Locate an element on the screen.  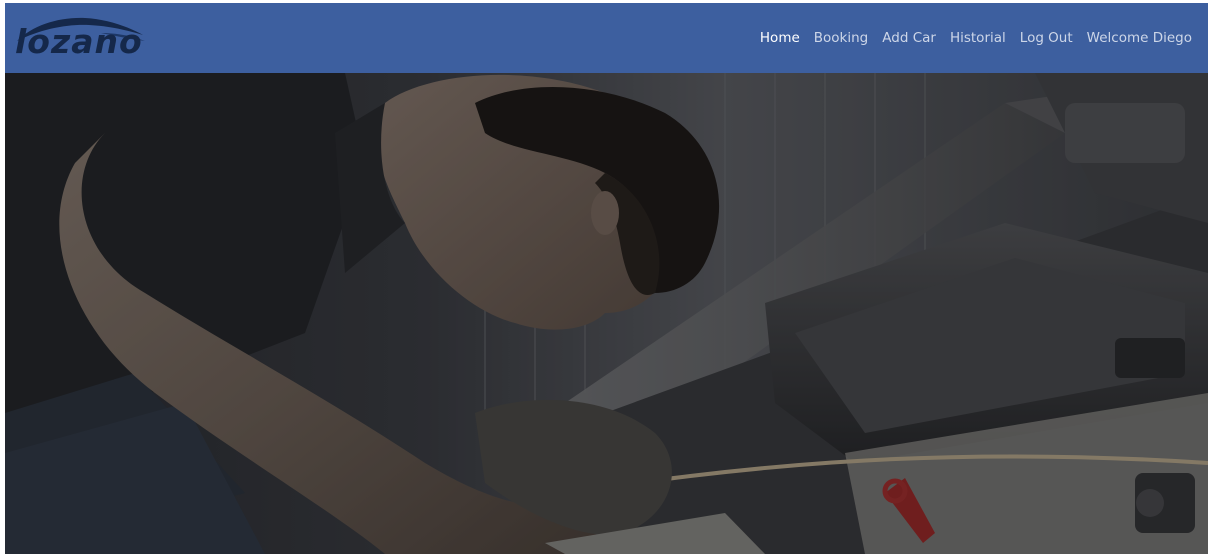
nav-welcome-user: Welcome Diego is located at coordinates (1139, 38).